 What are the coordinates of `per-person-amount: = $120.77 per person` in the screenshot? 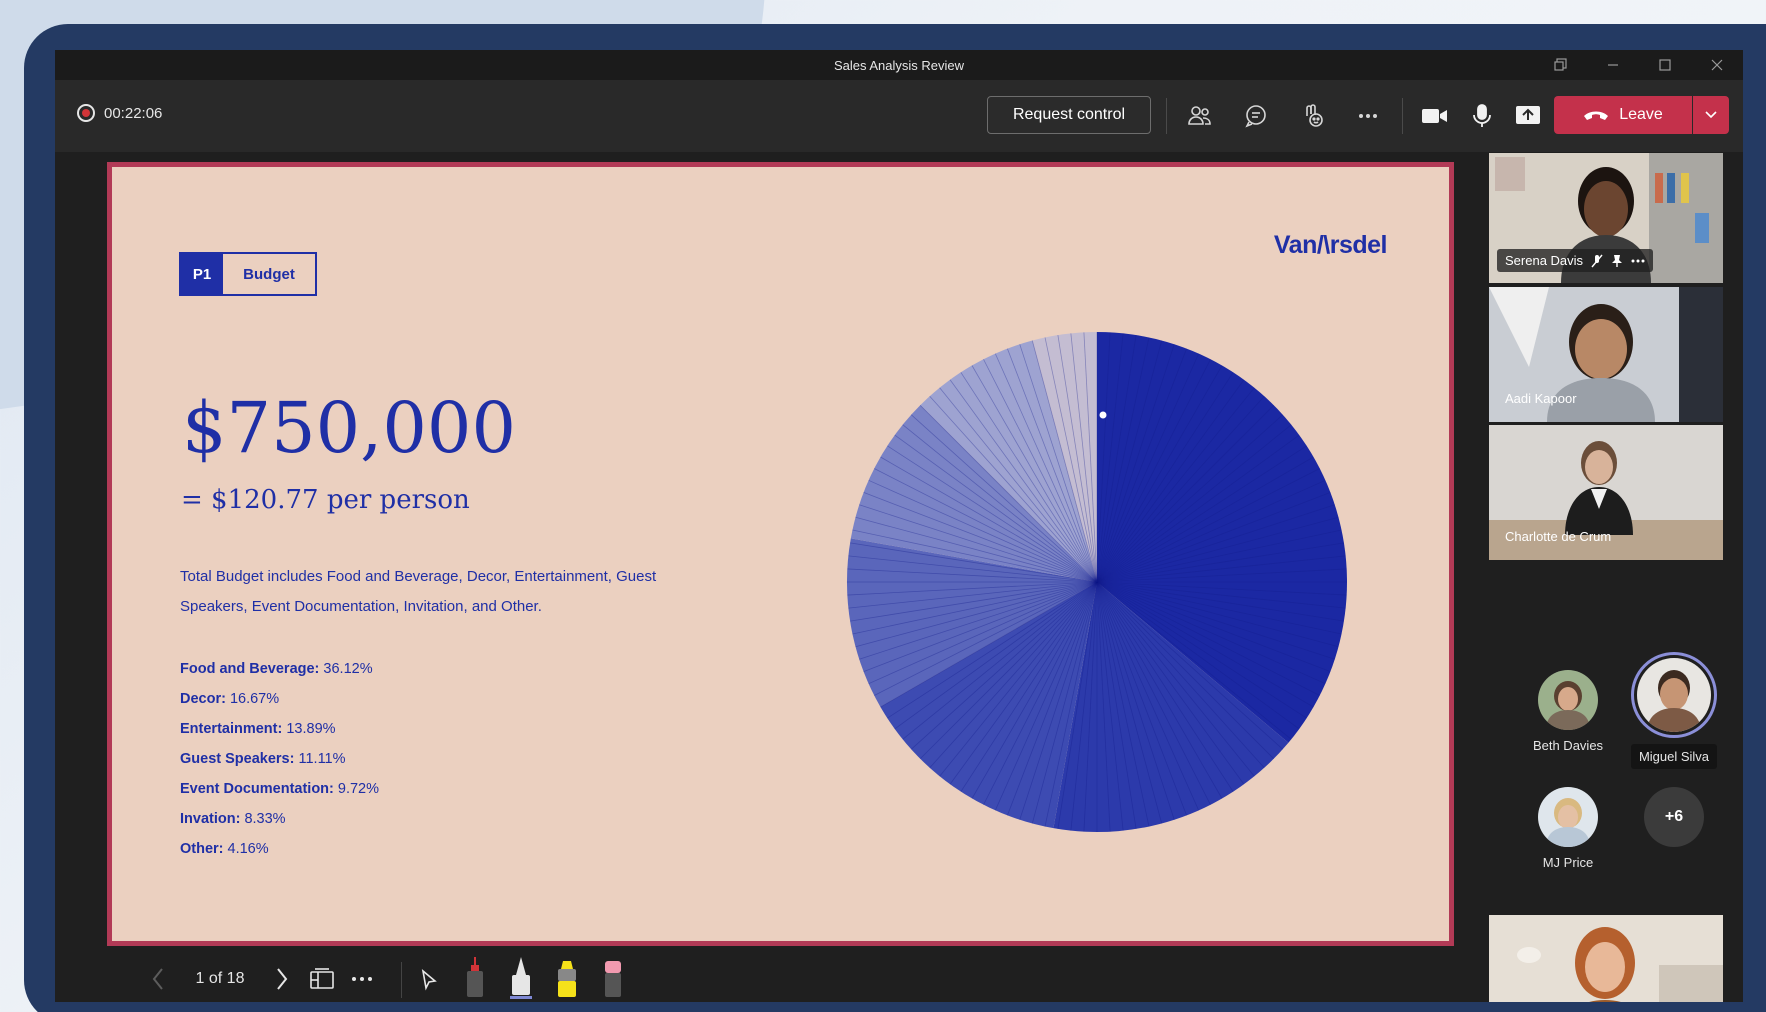 It's located at (325, 500).